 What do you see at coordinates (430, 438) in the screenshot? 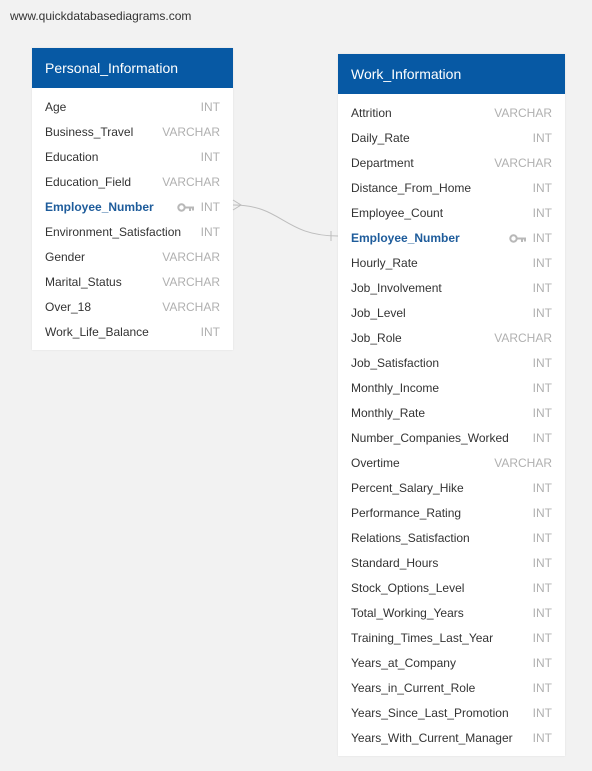
I see `column-name: Number_Companies_Worked` at bounding box center [430, 438].